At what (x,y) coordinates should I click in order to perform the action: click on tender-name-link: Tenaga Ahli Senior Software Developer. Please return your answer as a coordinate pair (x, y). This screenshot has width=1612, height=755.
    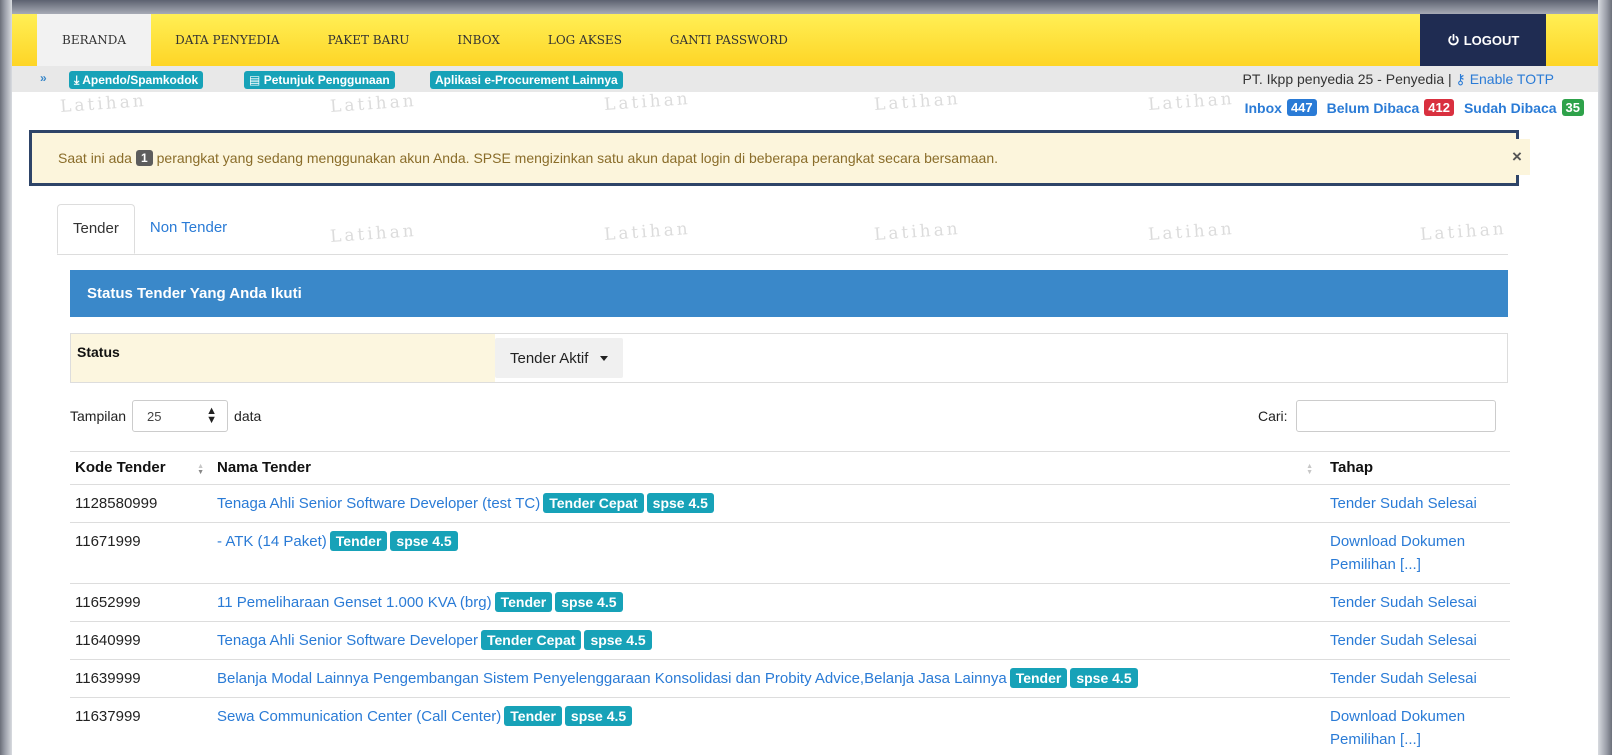
    Looking at the image, I should click on (347, 640).